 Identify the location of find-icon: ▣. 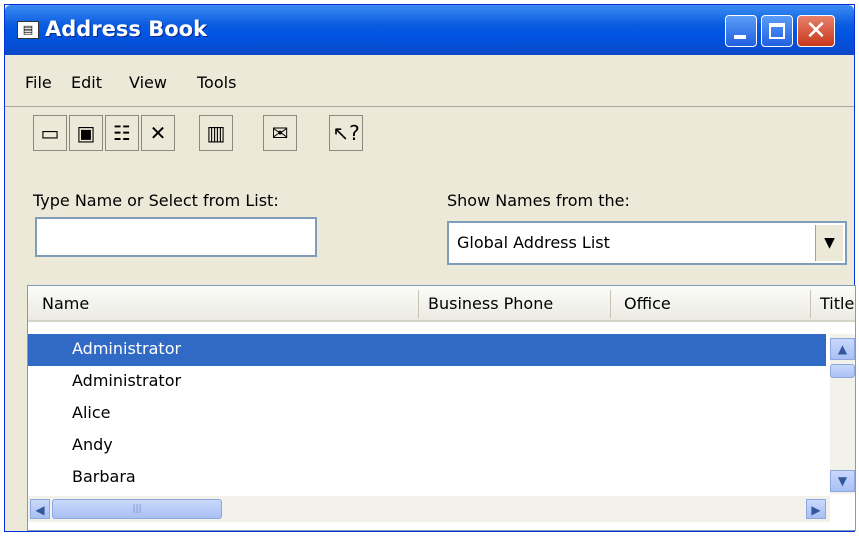
(86, 133).